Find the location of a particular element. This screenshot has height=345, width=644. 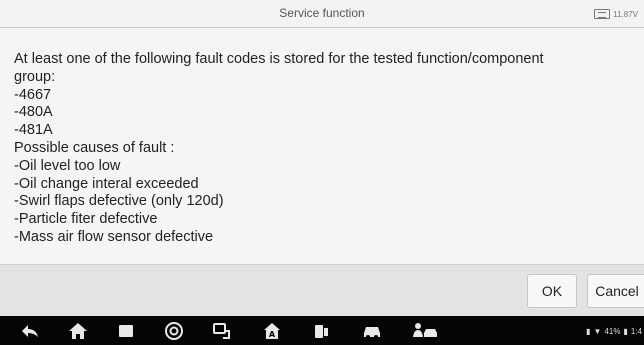

message-line: -Oil level too low is located at coordinates (67, 165).